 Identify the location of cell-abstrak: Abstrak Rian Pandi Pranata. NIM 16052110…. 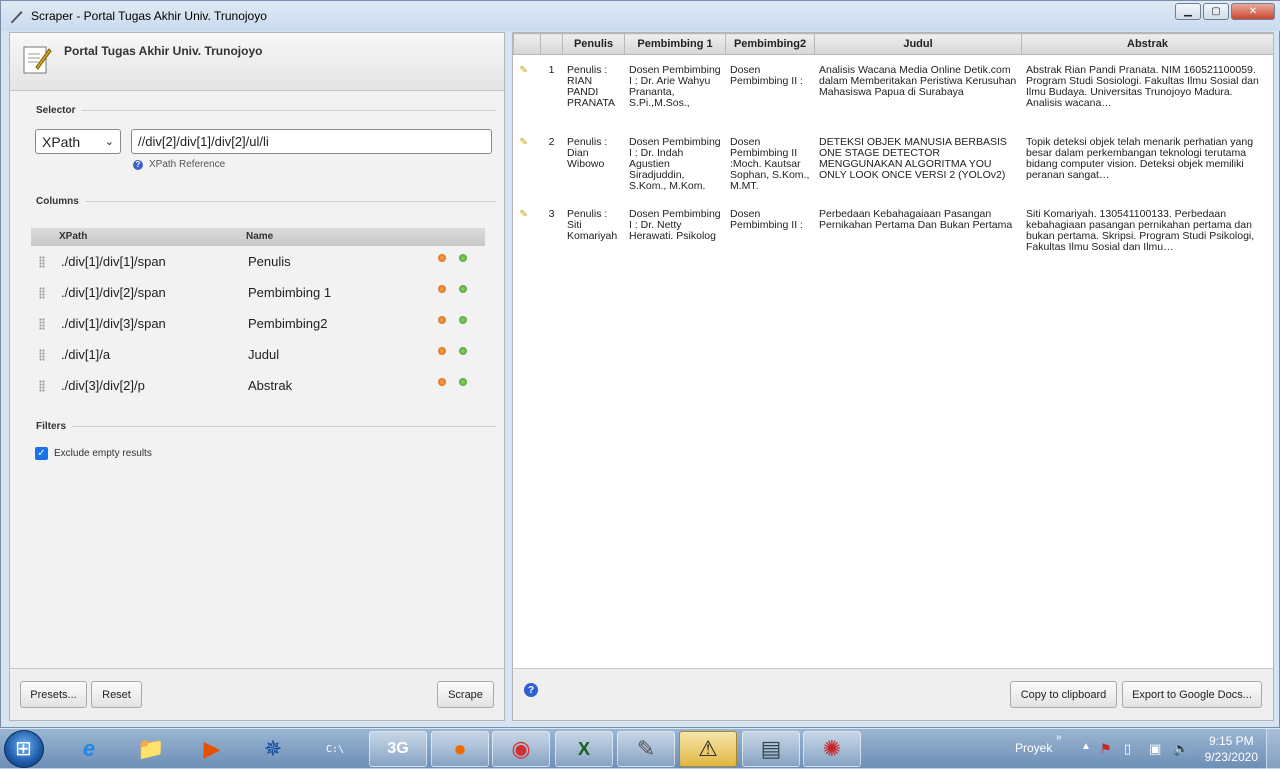
(1142, 86).